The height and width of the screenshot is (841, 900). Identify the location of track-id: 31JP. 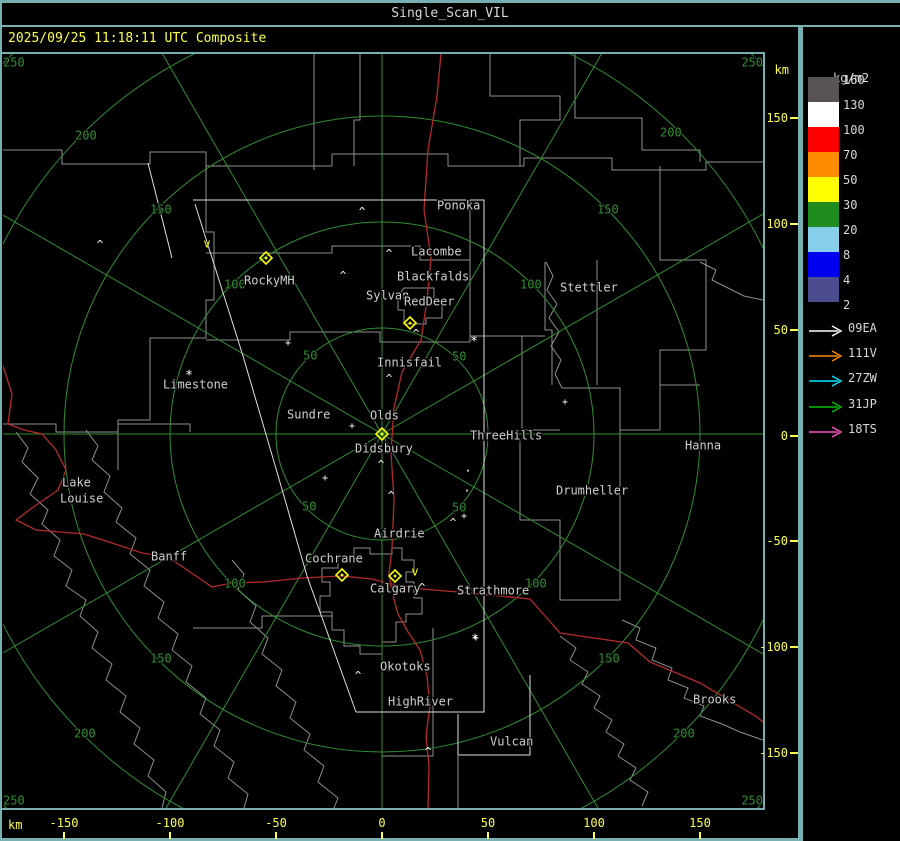
(862, 403).